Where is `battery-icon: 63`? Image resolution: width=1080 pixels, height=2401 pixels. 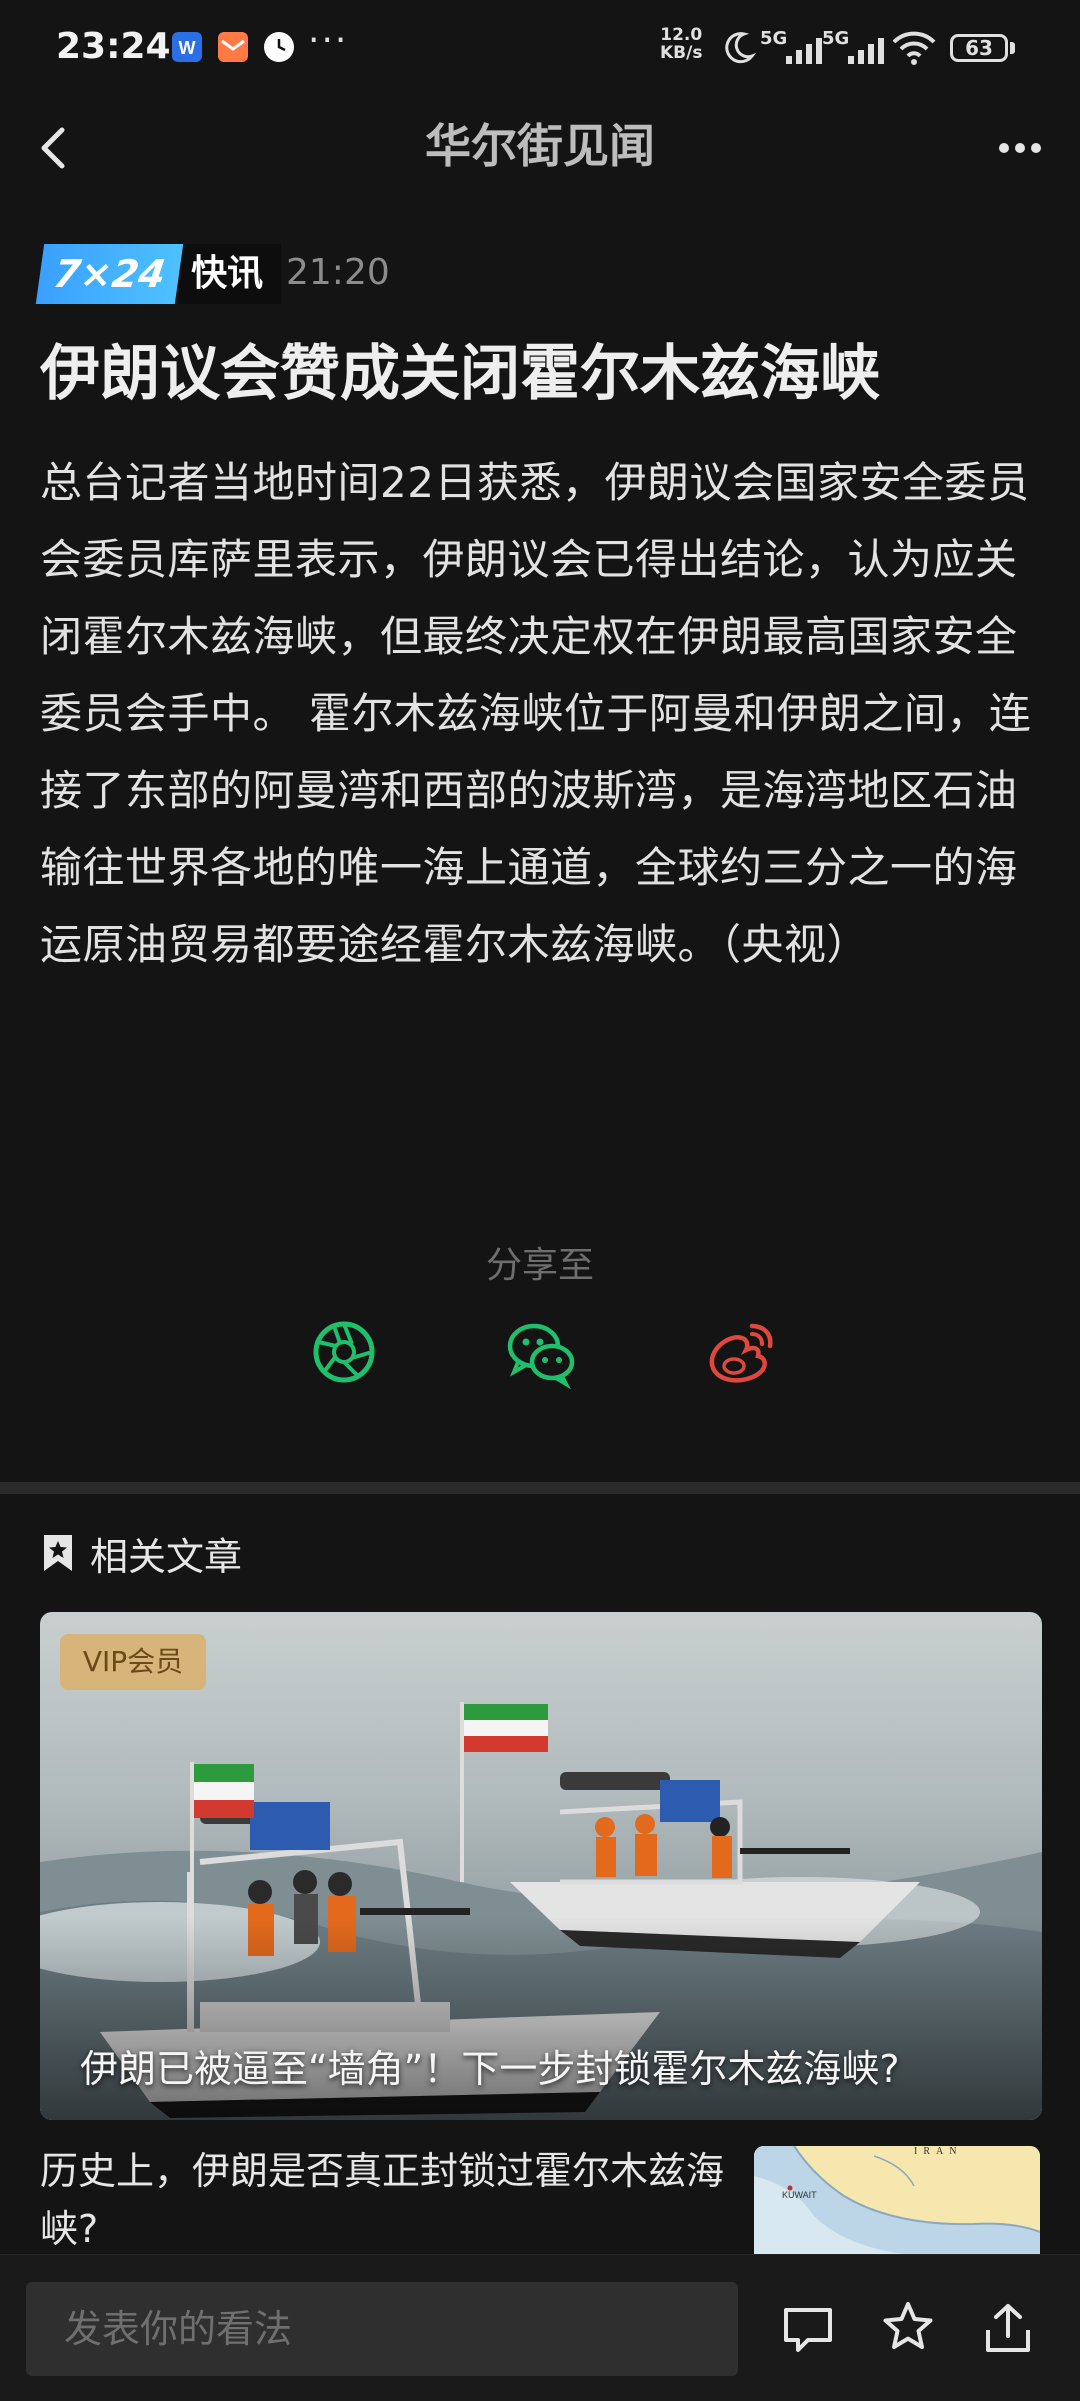
battery-icon: 63 is located at coordinates (979, 48).